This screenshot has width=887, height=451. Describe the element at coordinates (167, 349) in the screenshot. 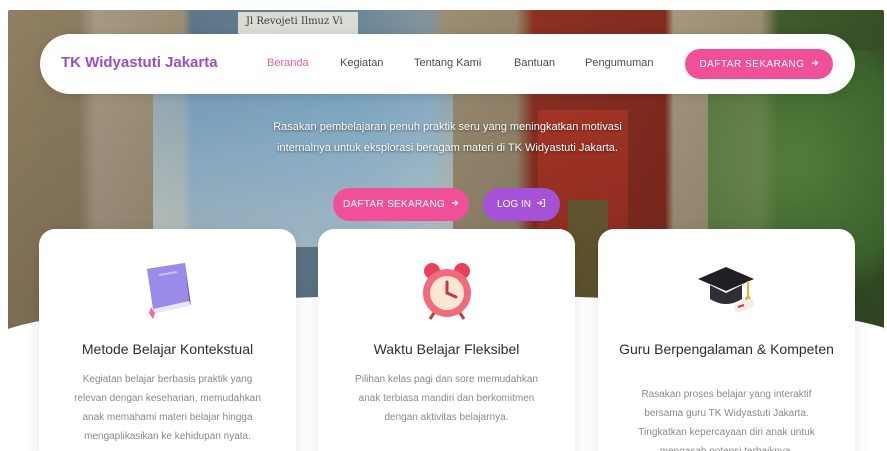

I see `card-title: Metode Belajar Kontekstual` at that location.